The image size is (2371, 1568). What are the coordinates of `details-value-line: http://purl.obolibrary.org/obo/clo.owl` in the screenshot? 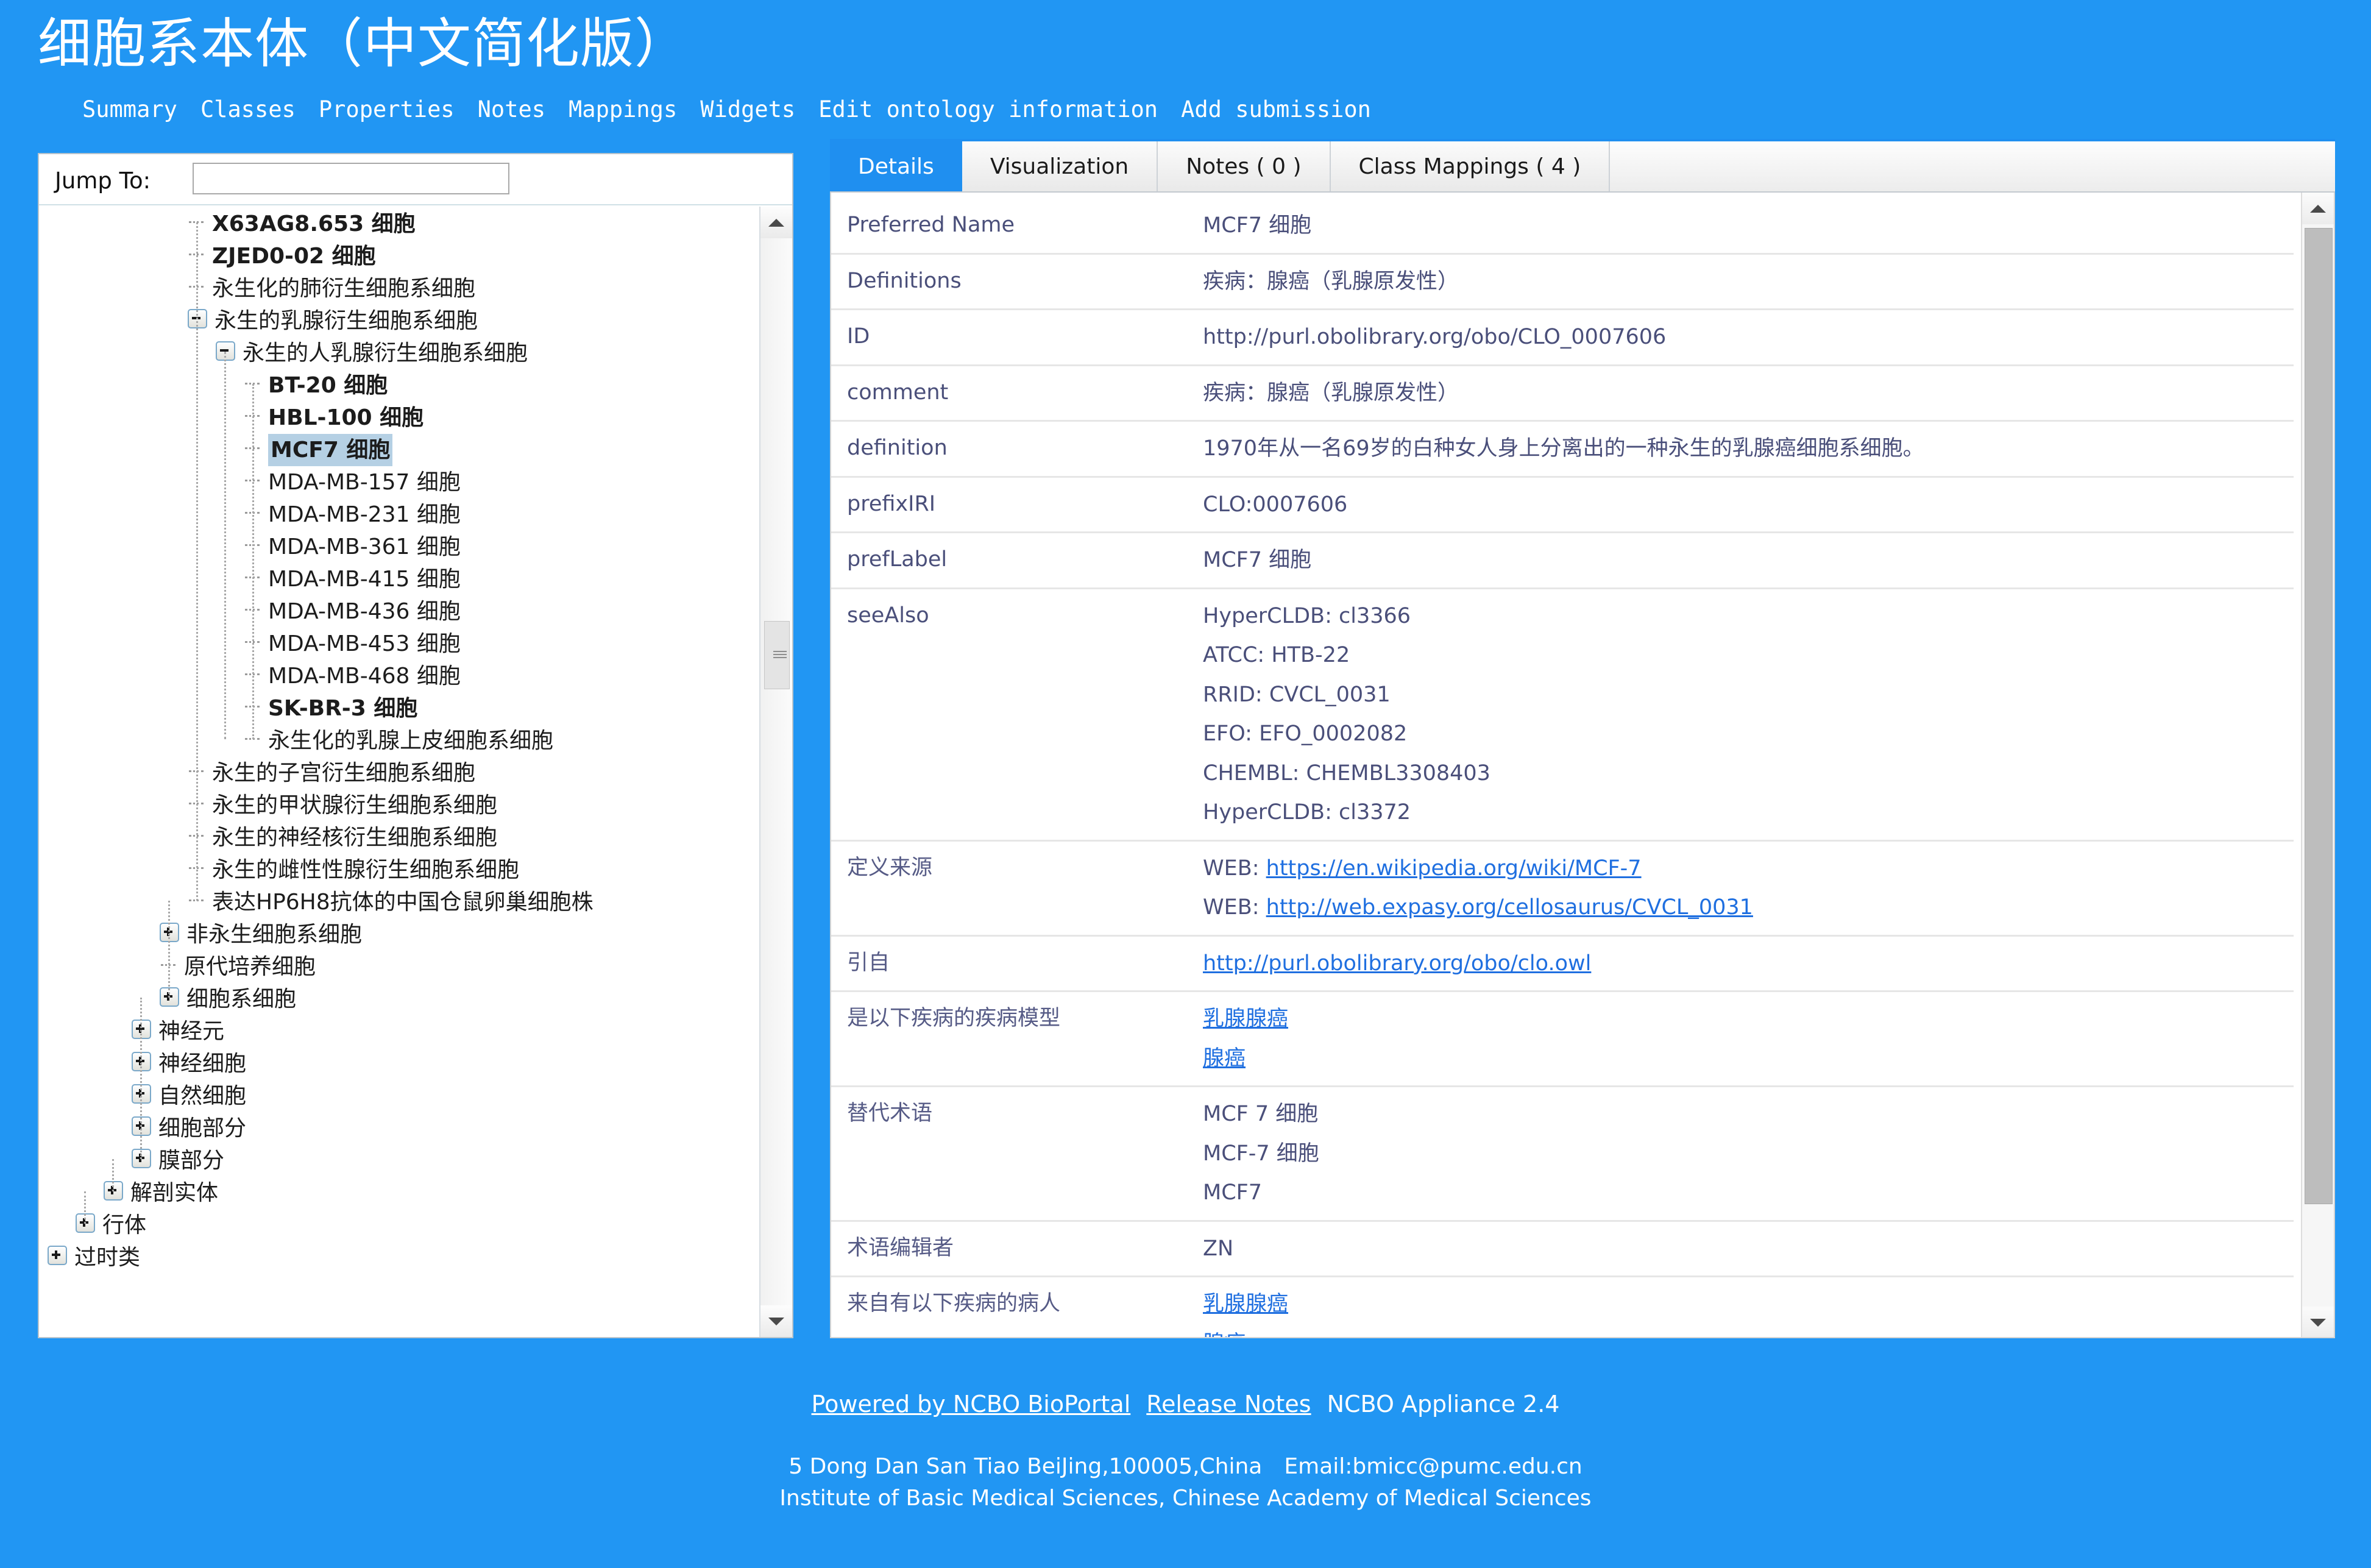 It's located at (1748, 964).